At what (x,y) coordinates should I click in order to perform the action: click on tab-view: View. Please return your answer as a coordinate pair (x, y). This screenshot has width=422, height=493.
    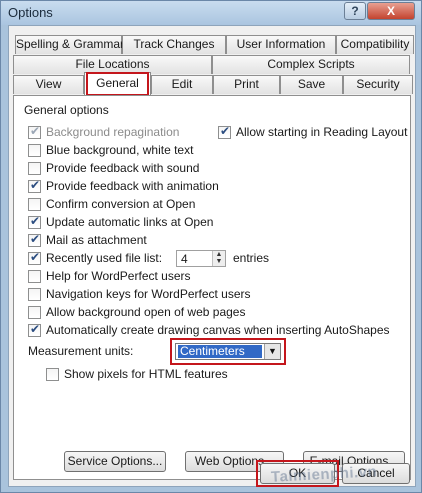
    Looking at the image, I should click on (48, 84).